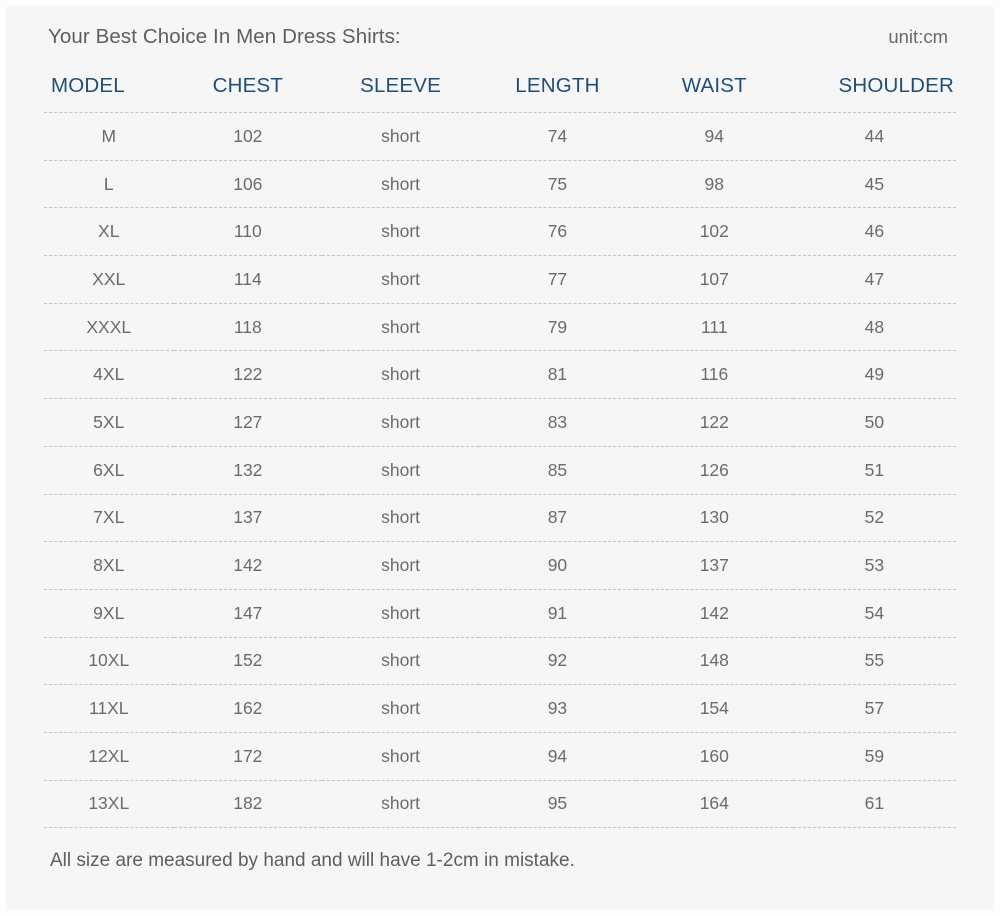 This screenshot has height=916, width=1000. What do you see at coordinates (874, 517) in the screenshot?
I see `table-cell: 52` at bounding box center [874, 517].